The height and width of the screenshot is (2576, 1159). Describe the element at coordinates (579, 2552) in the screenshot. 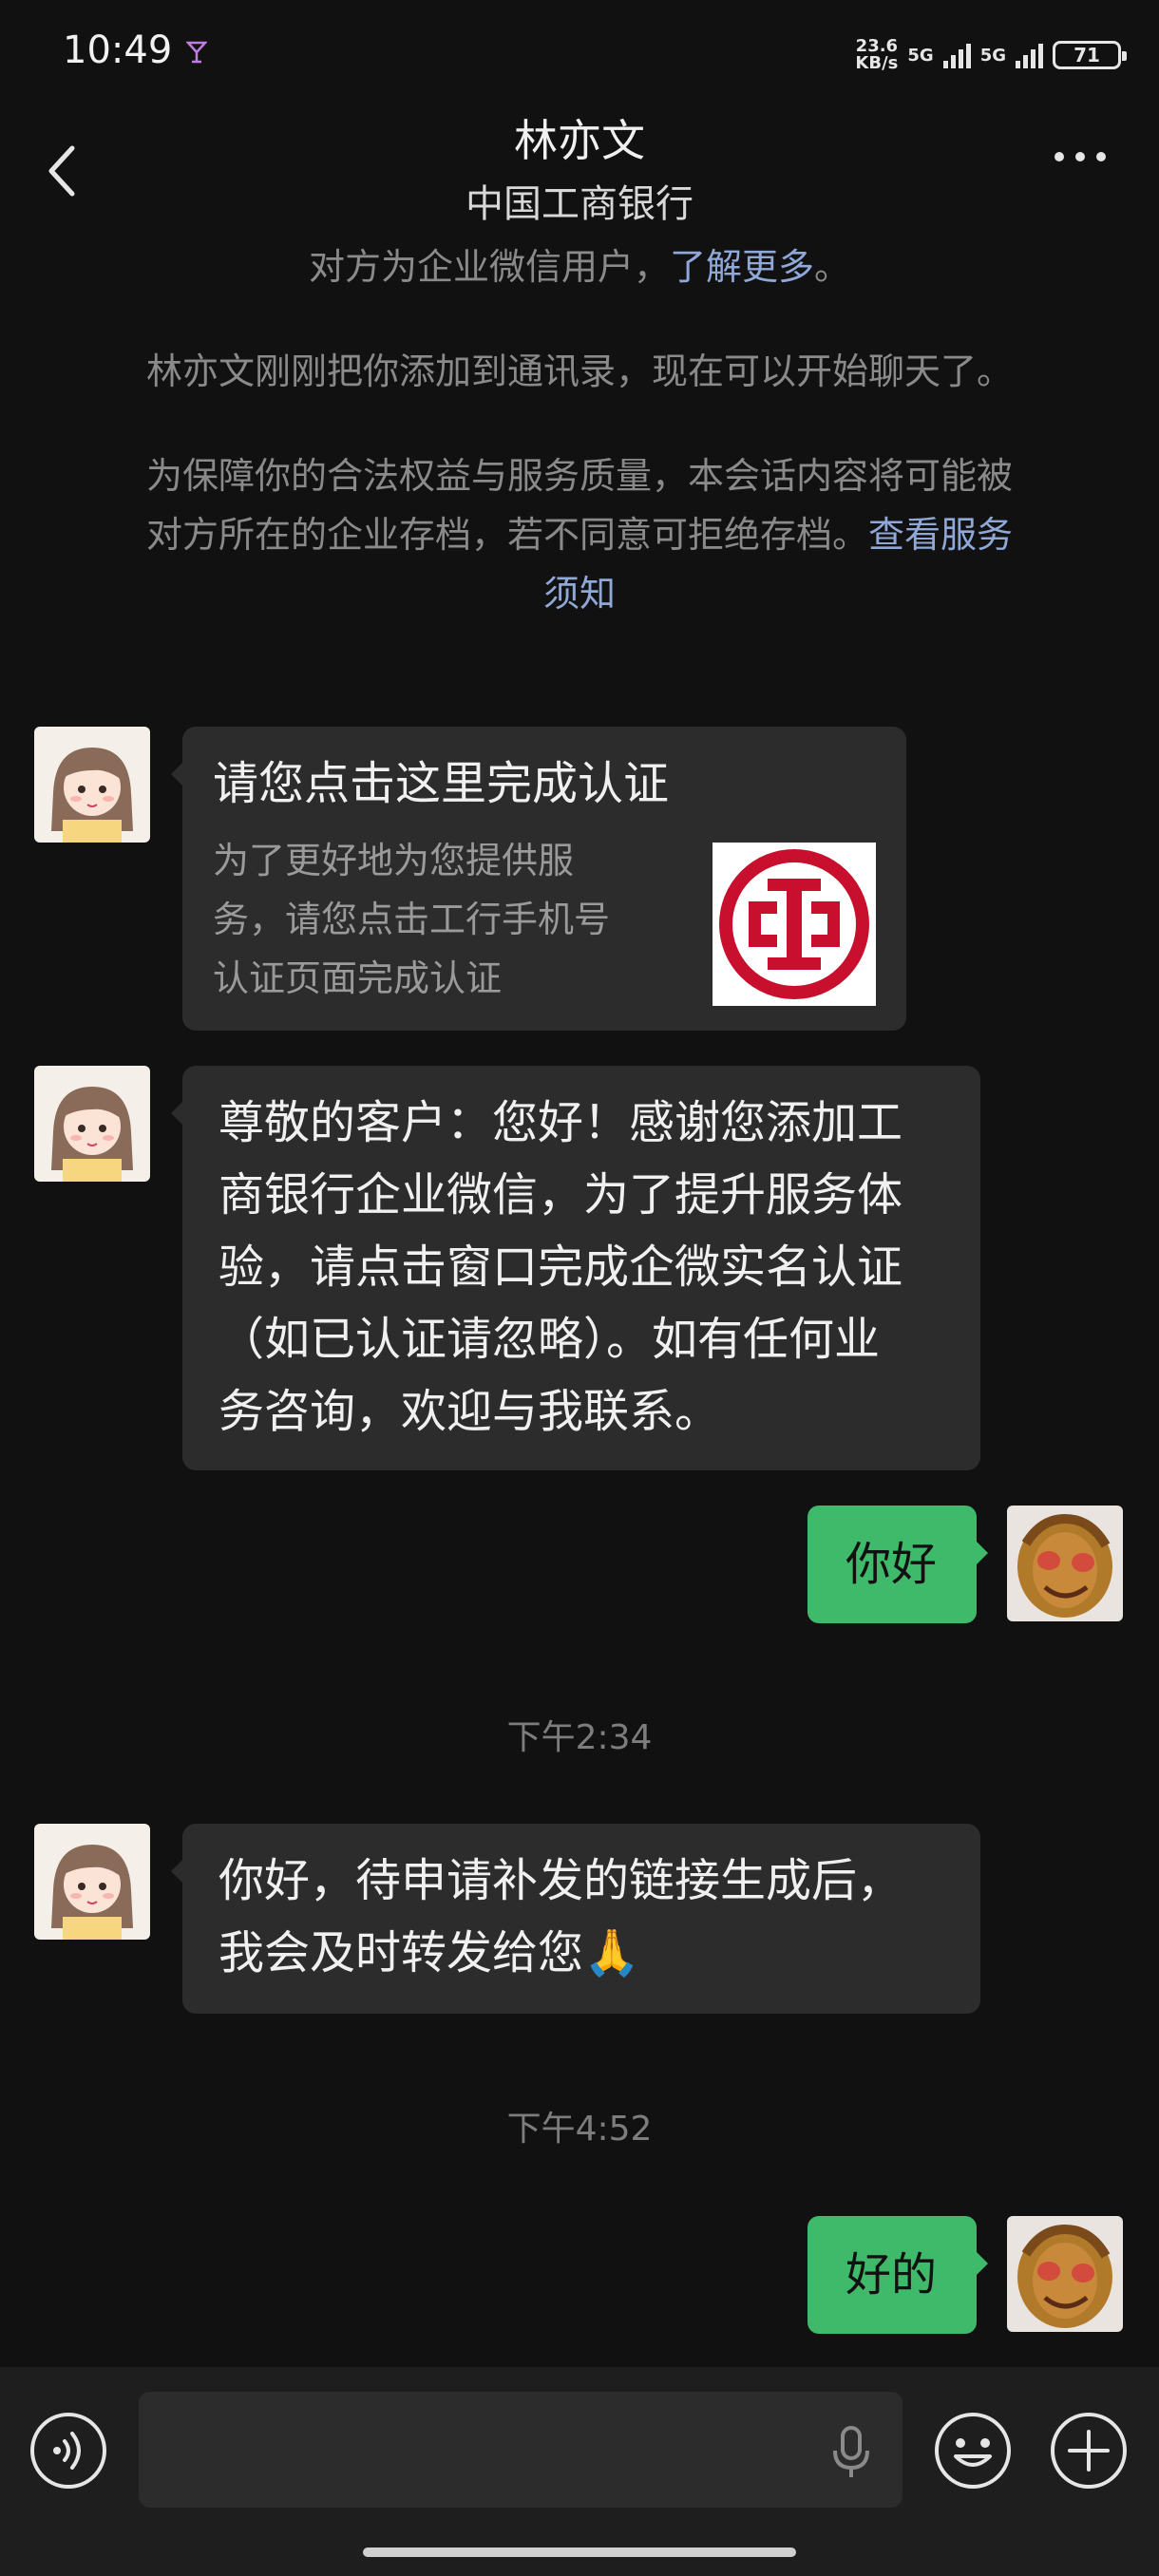

I see `home-indicator` at that location.